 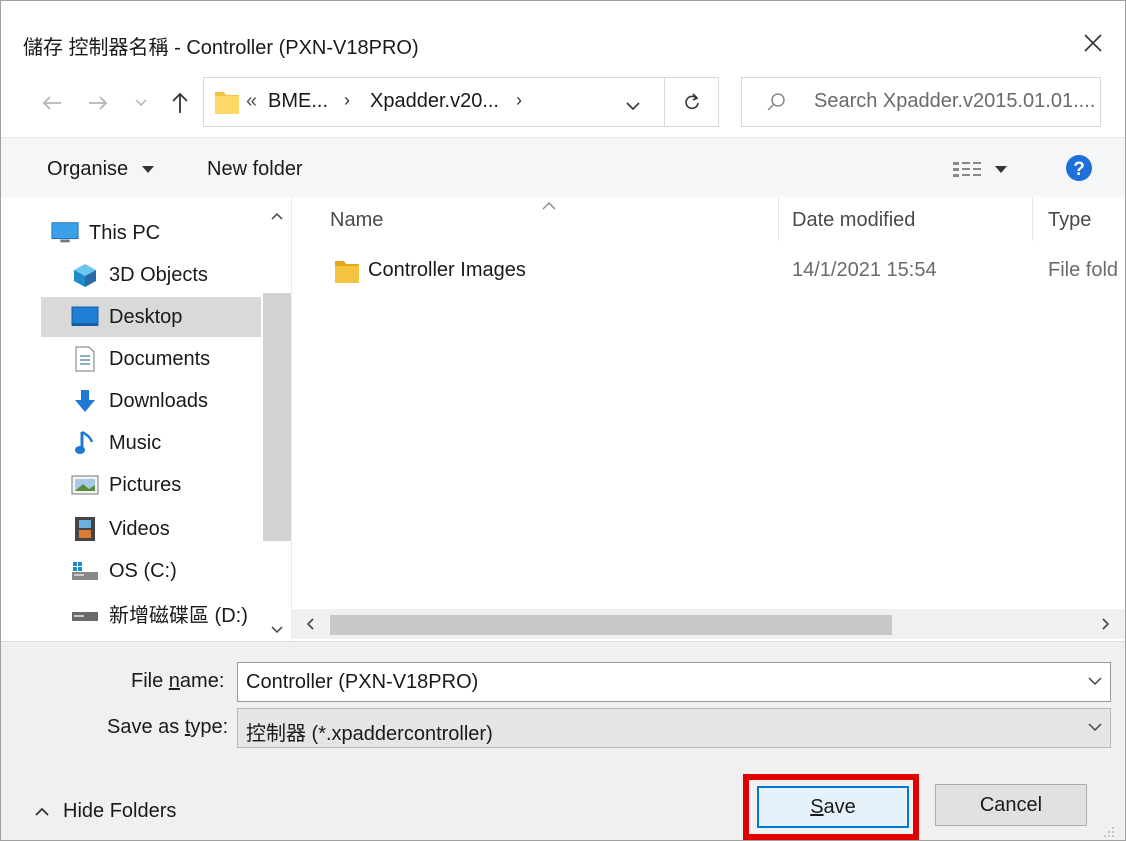 I want to click on scroll-right-arrow-icon, so click(x=1106, y=626).